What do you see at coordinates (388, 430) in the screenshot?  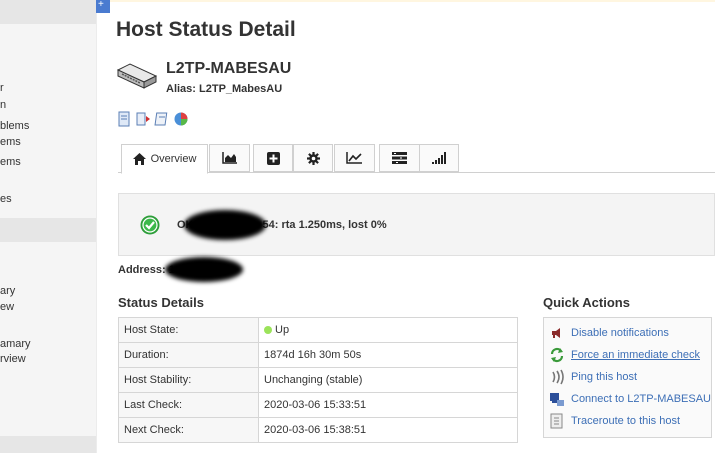 I see `row-value: 2020-03-06 15:38:51` at bounding box center [388, 430].